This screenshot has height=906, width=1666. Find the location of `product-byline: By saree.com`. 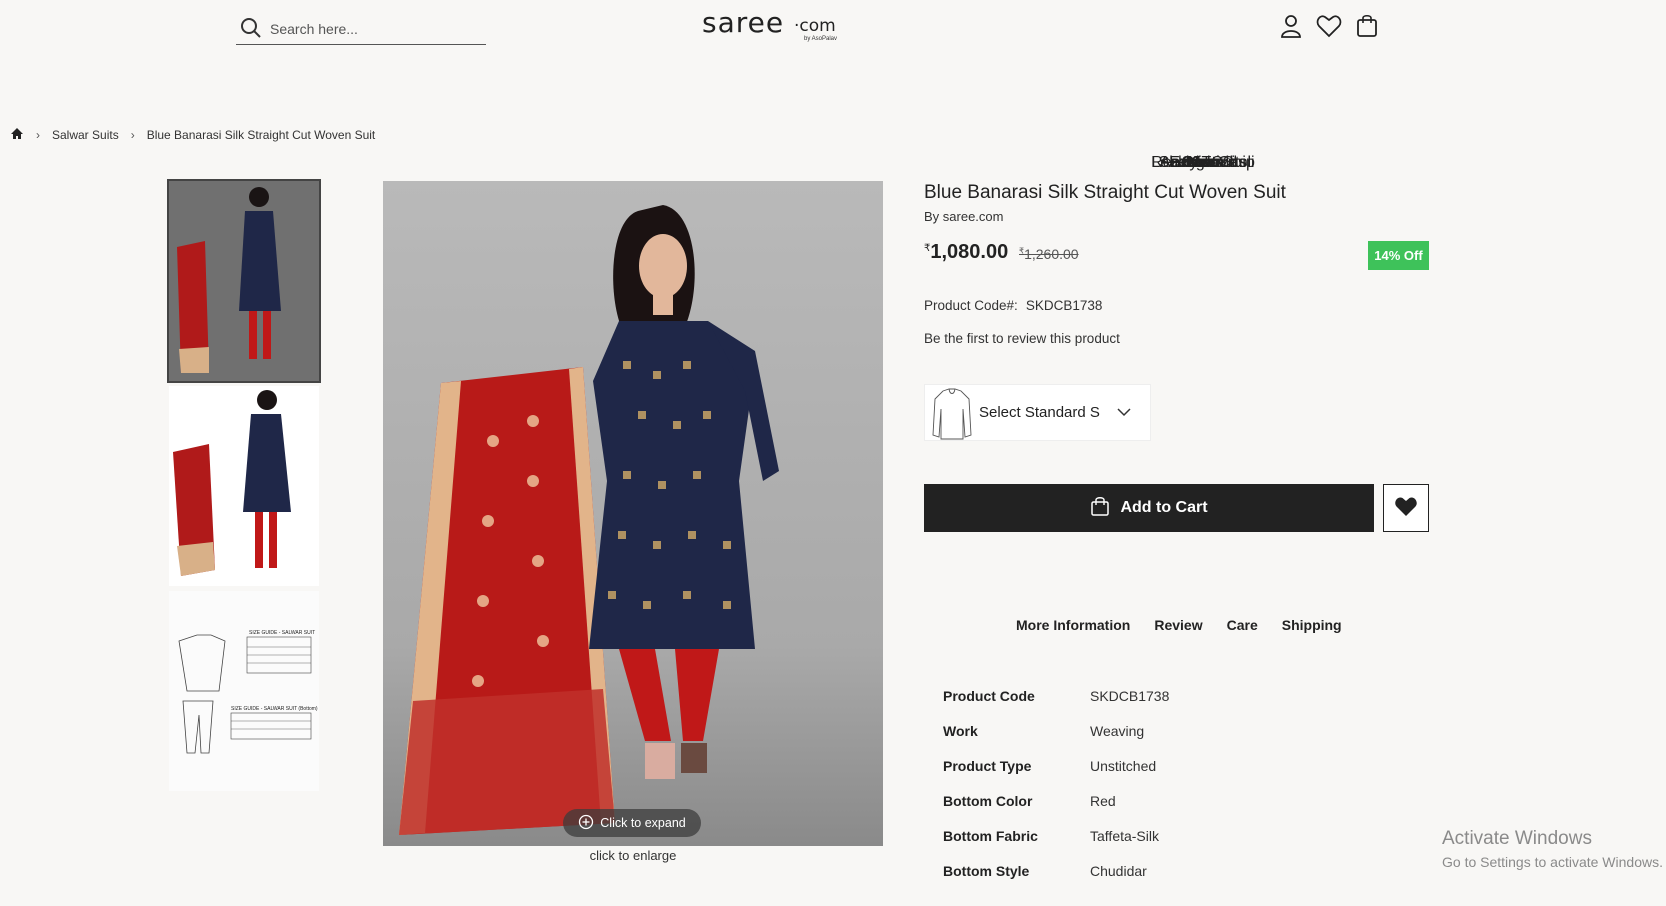

product-byline: By saree.com is located at coordinates (964, 216).